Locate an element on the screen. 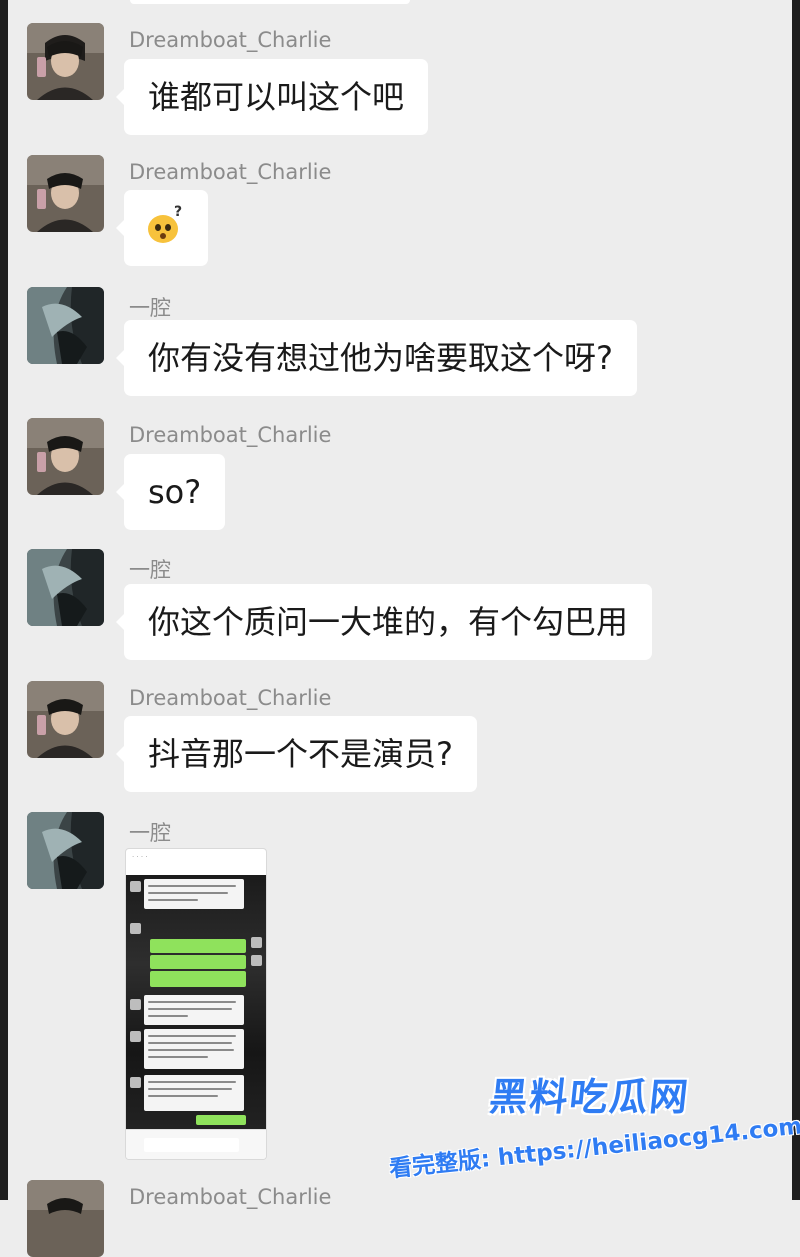 Image resolution: width=800 pixels, height=1257 pixels. message-bubble: 你这个质问一大堆的，有个勾巴用 is located at coordinates (384, 622).